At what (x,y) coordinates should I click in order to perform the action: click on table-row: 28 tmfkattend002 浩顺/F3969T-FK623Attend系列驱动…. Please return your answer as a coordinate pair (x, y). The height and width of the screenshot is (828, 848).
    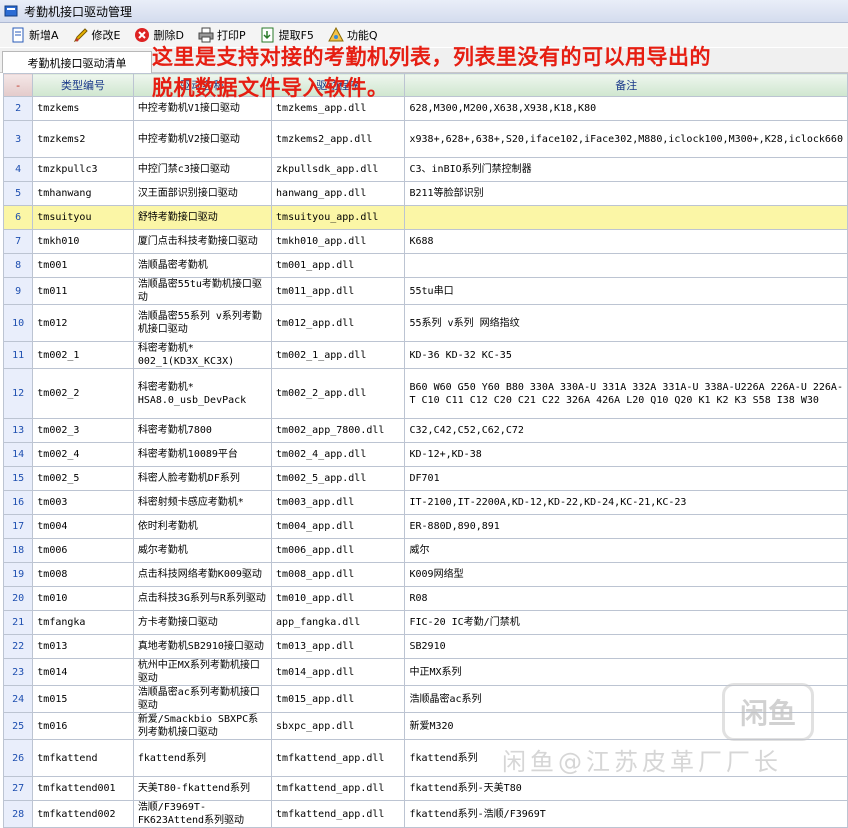
    Looking at the image, I should click on (425, 814).